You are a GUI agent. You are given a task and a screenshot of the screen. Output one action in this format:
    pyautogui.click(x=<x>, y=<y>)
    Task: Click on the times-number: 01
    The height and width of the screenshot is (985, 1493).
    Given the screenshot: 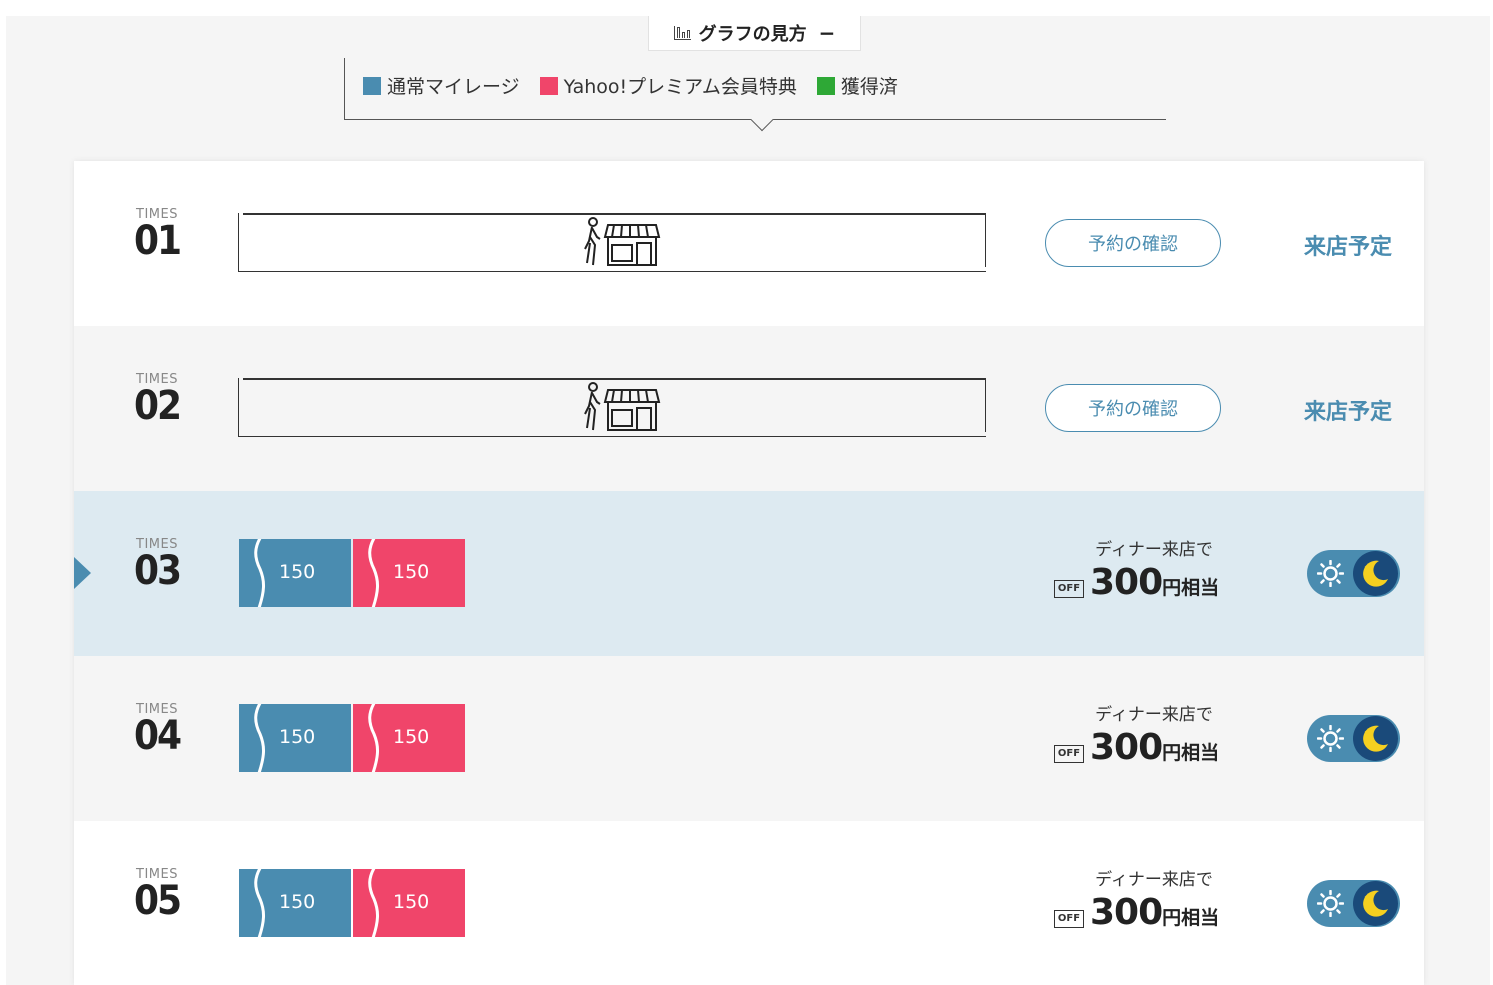 What is the action you would take?
    pyautogui.click(x=157, y=241)
    